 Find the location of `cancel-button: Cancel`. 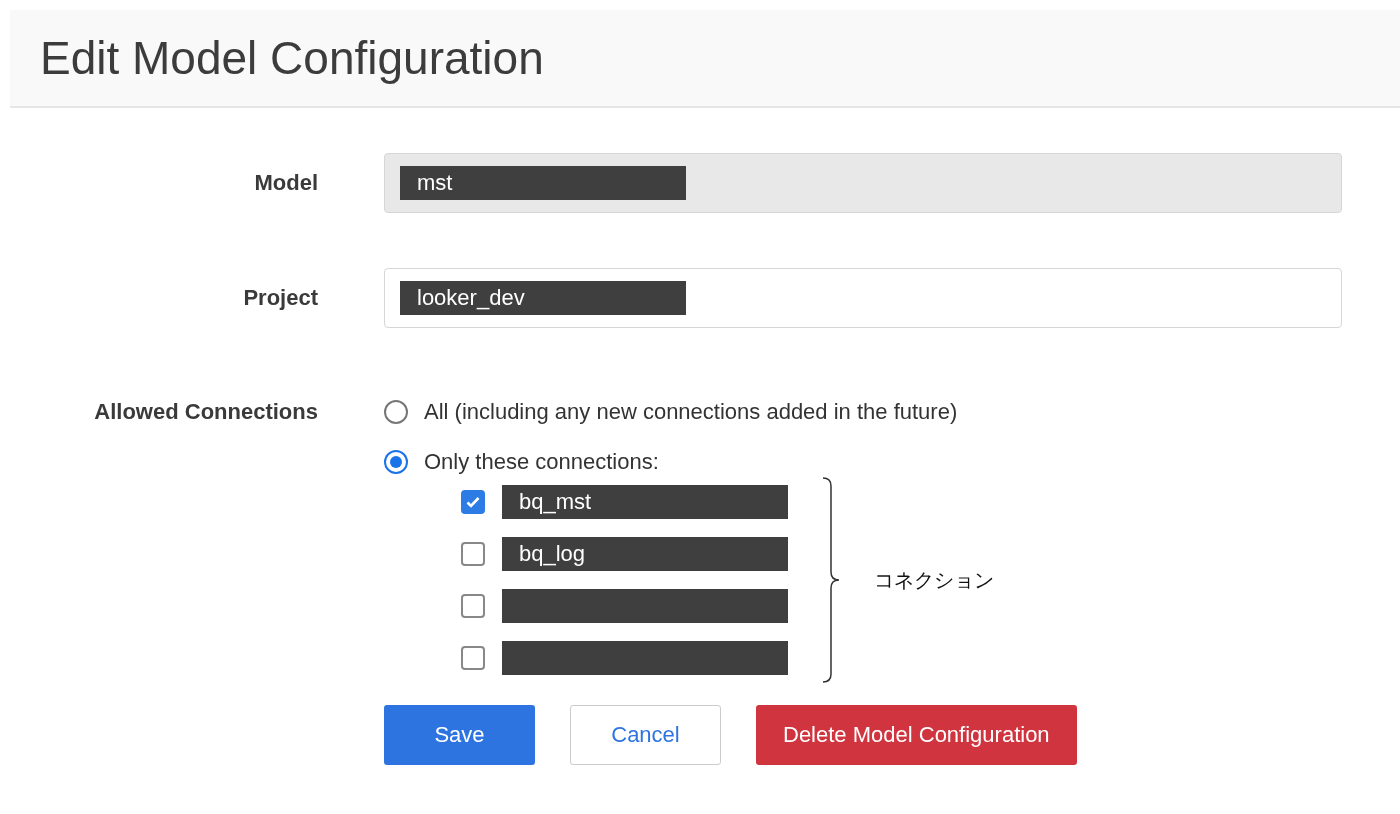

cancel-button: Cancel is located at coordinates (645, 735).